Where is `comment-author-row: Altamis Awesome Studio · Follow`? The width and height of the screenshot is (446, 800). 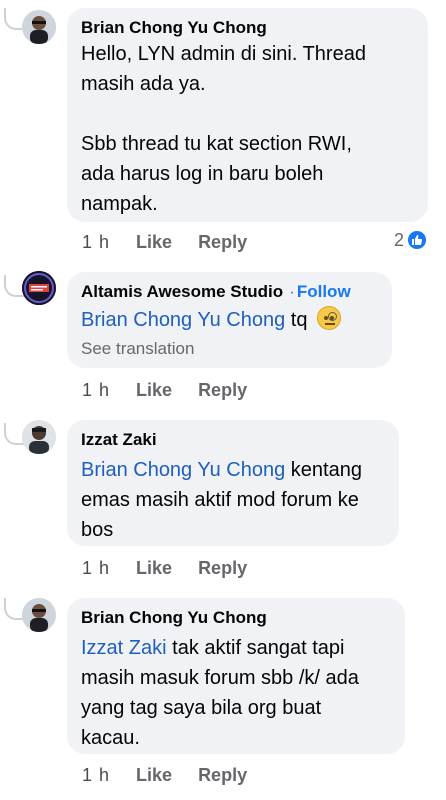
comment-author-row: Altamis Awesome Studio · Follow is located at coordinates (229, 292).